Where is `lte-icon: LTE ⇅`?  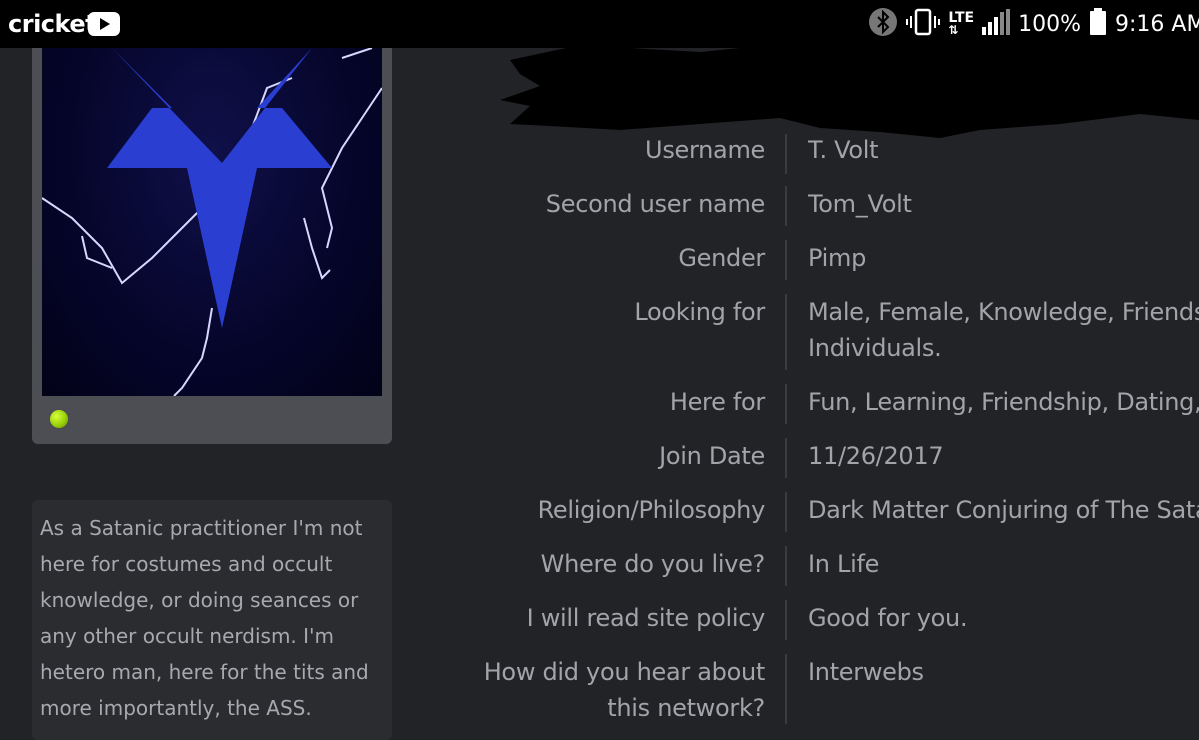 lte-icon: LTE ⇅ is located at coordinates (961, 23).